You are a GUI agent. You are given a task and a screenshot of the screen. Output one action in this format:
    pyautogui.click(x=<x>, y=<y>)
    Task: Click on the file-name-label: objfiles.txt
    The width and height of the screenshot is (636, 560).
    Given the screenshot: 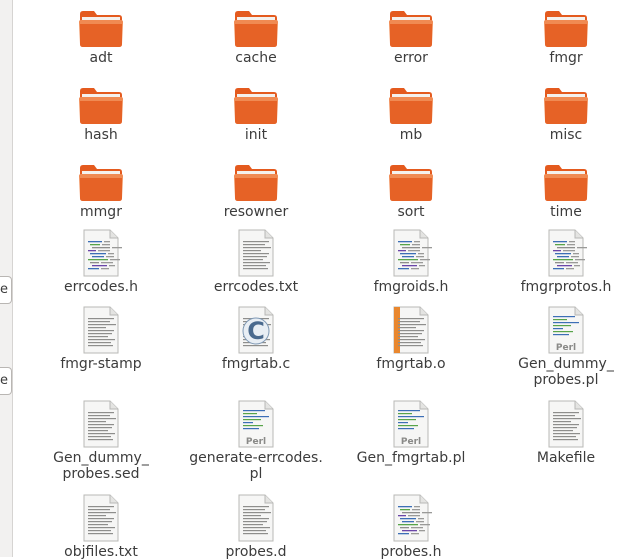 What is the action you would take?
    pyautogui.click(x=101, y=552)
    